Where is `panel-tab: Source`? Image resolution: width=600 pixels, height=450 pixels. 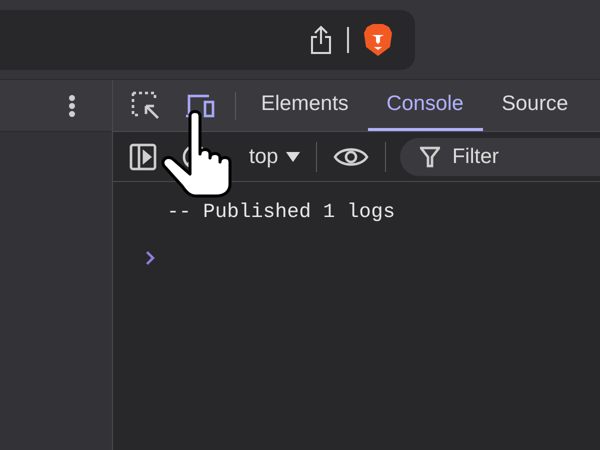 panel-tab: Source is located at coordinates (535, 105).